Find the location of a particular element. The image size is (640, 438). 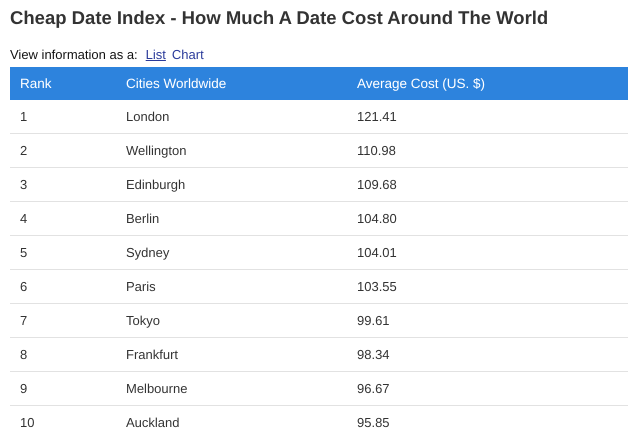

view-label: View information as a: is located at coordinates (74, 54).